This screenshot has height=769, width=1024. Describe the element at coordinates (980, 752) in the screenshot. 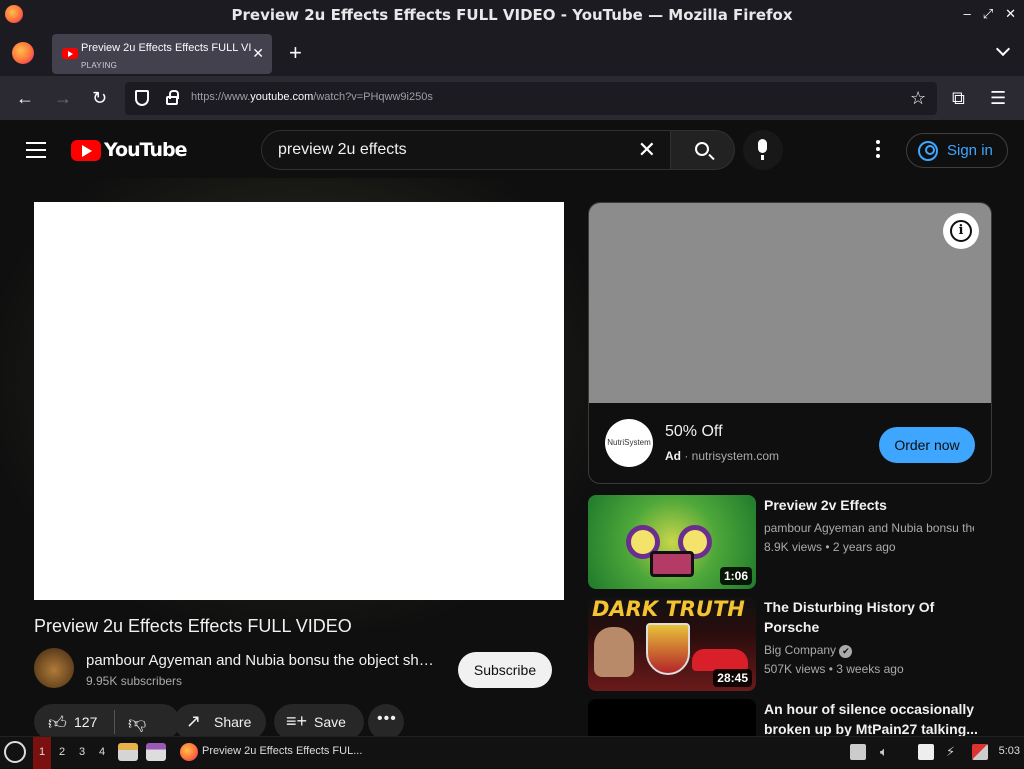

I see `screenshot-icon` at that location.